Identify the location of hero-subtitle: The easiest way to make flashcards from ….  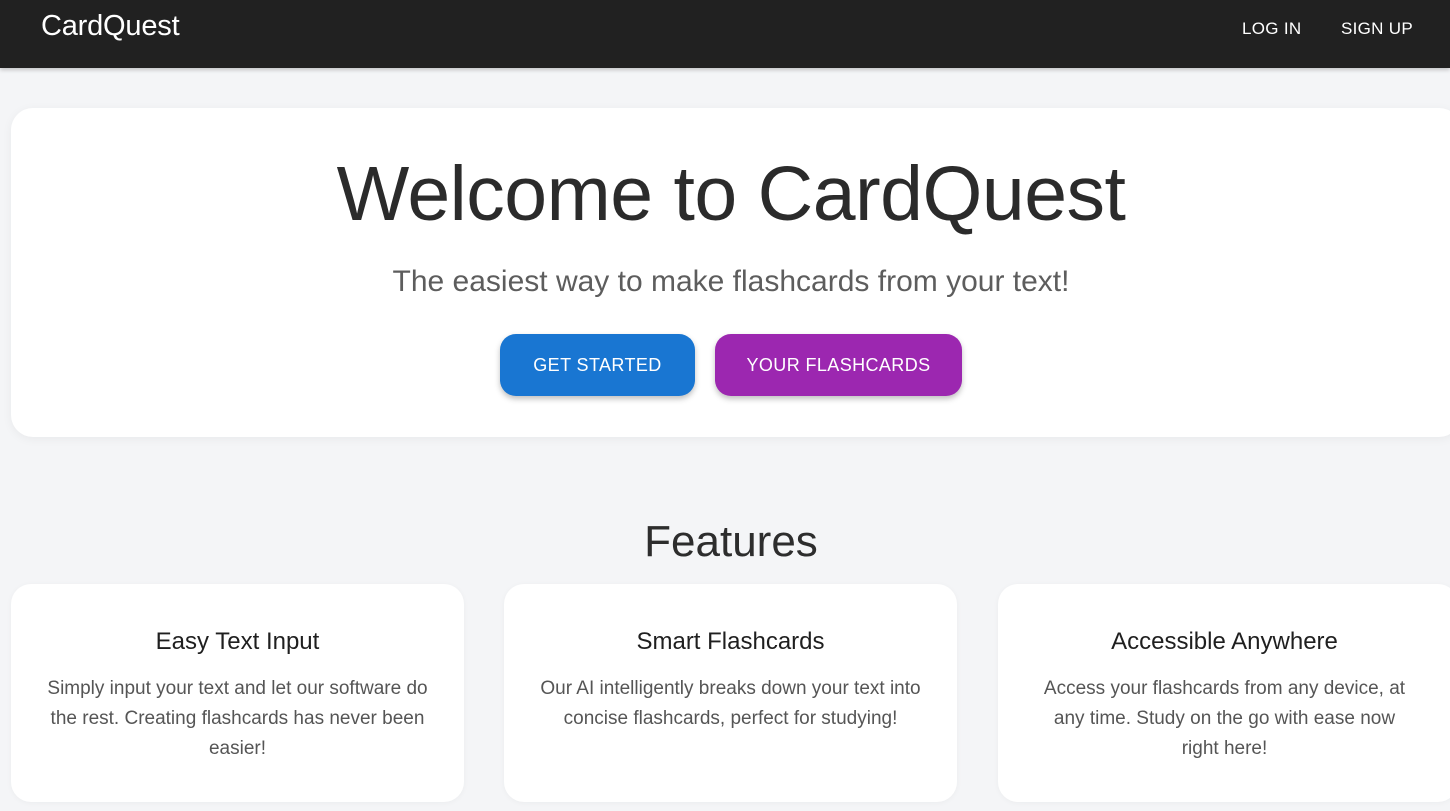
(731, 281).